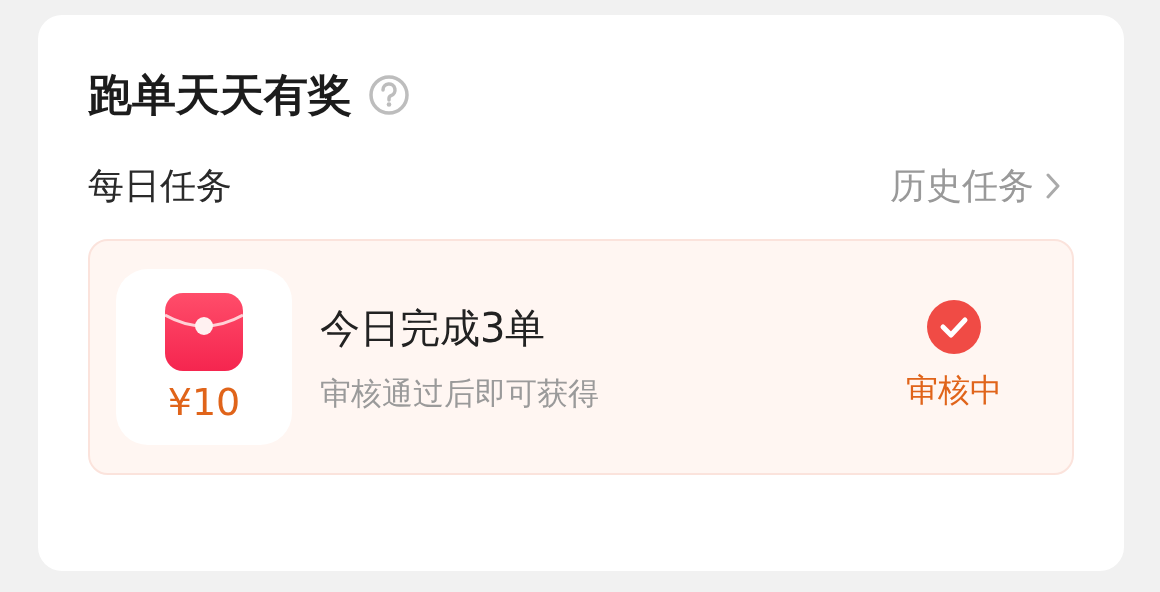  I want to click on section-heading: 每日任务, so click(160, 186).